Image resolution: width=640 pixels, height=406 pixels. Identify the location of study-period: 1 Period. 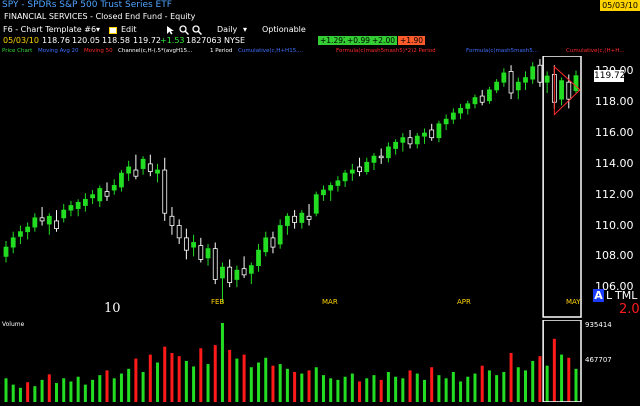
(221, 51).